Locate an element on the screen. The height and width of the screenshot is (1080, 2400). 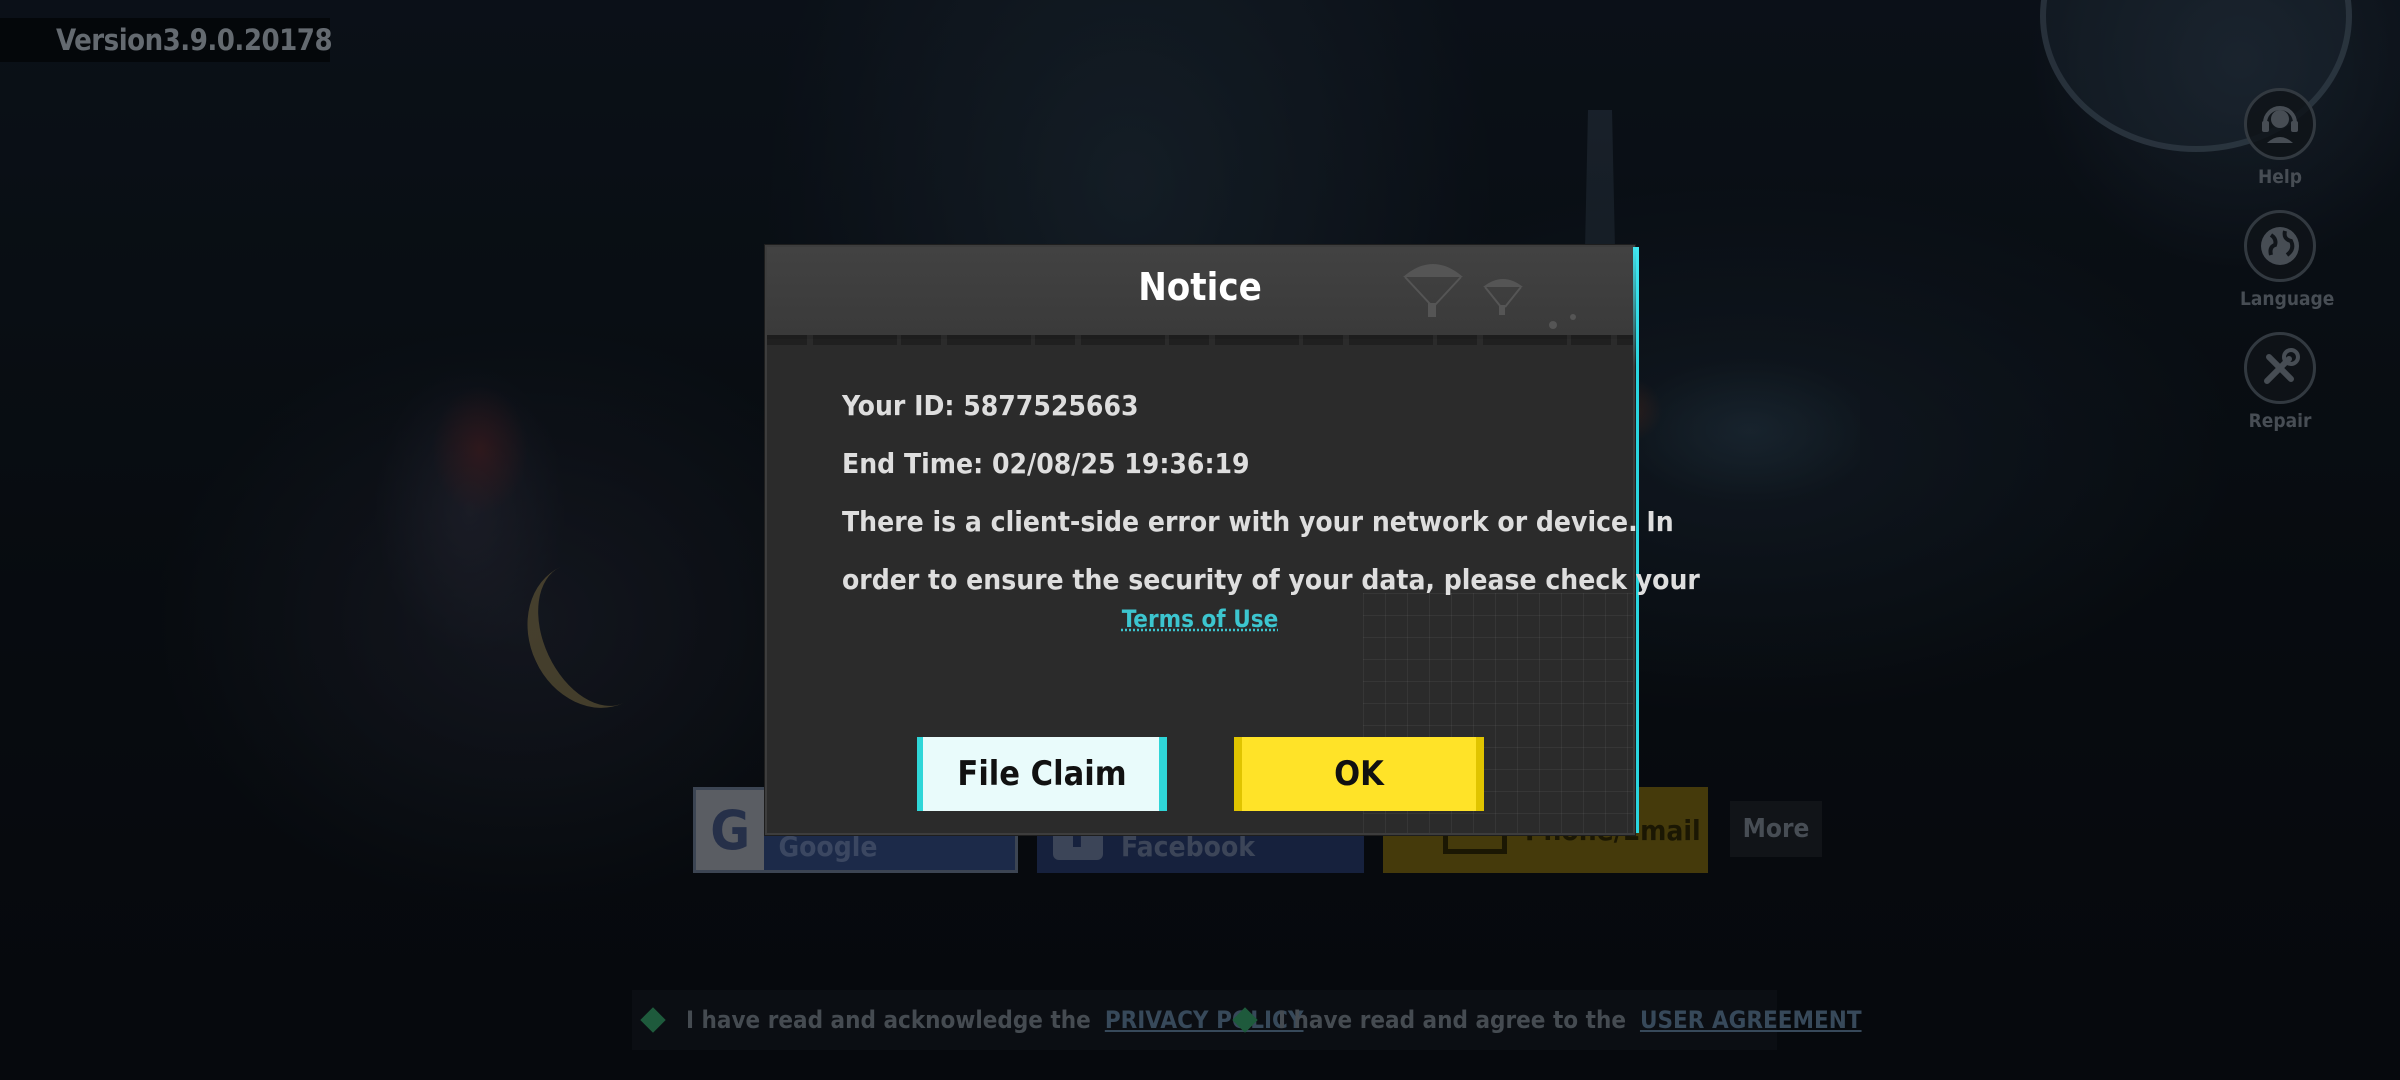
dialog-accent is located at coordinates (1636, 307).